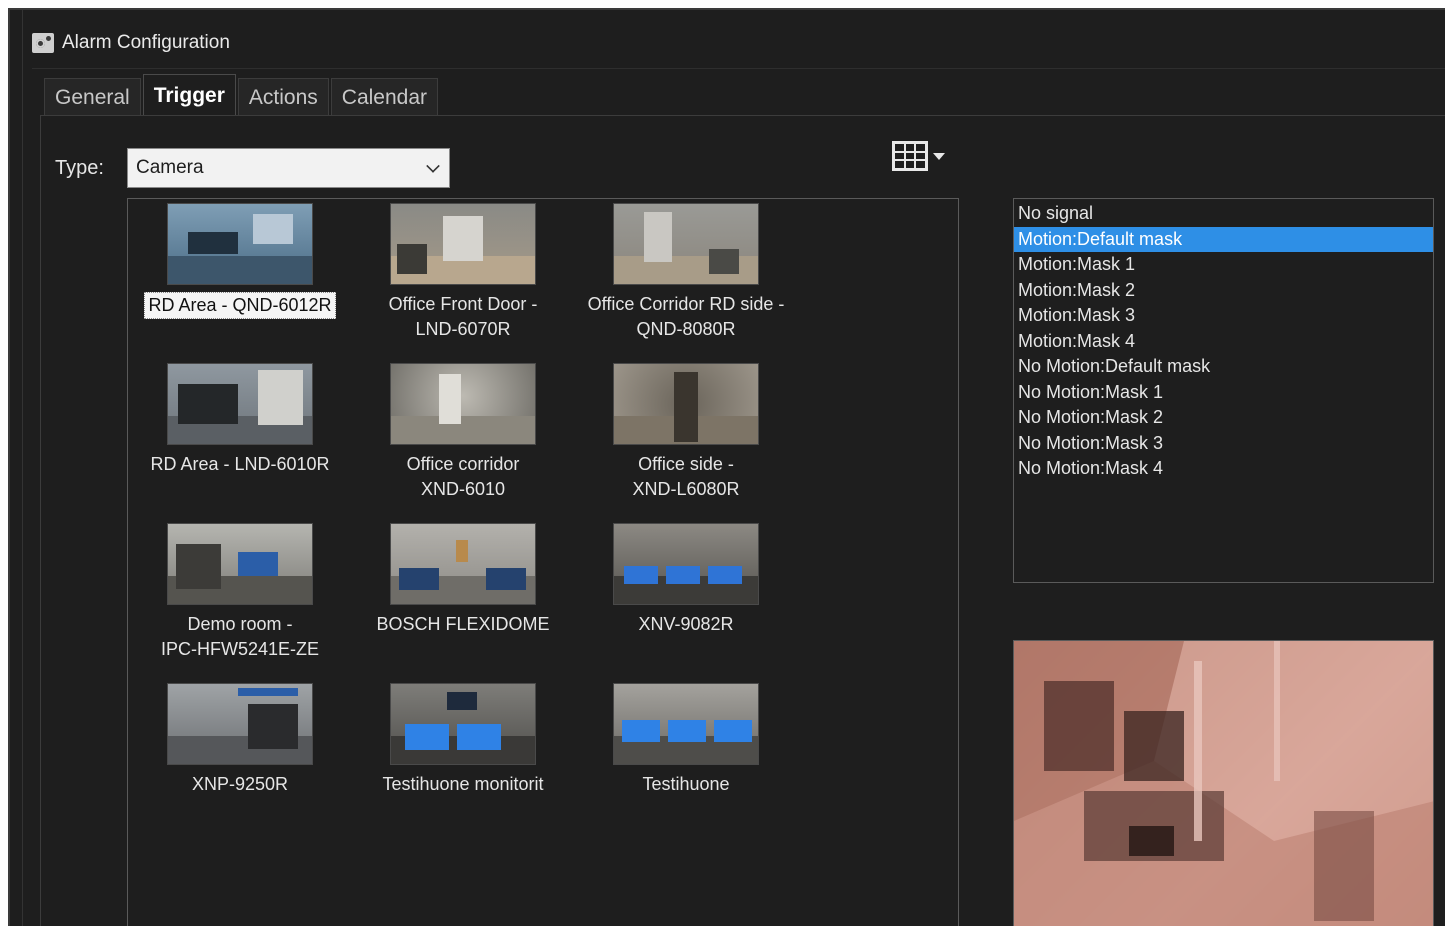 The image size is (1445, 926). I want to click on camera-gear-icon, so click(43, 43).